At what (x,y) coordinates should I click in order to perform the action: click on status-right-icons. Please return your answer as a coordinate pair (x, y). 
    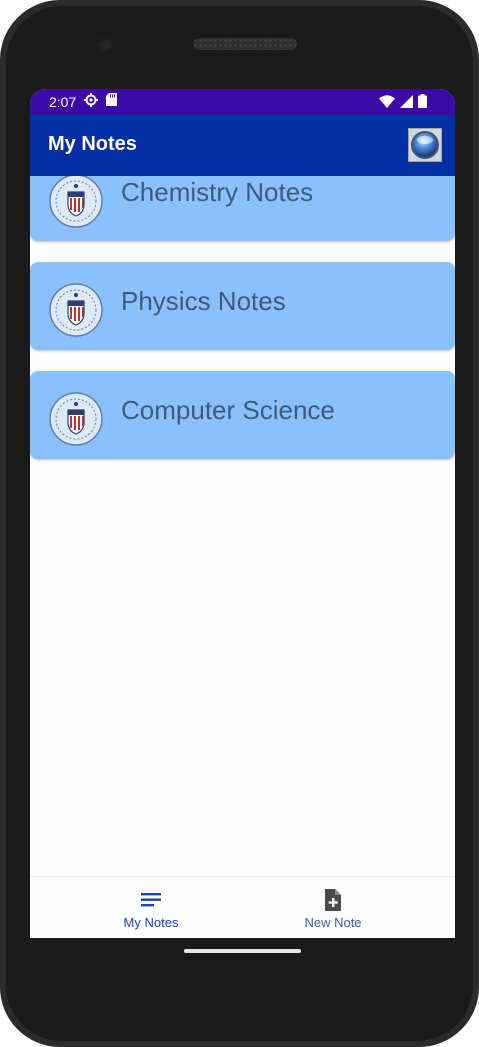
    Looking at the image, I should click on (403, 103).